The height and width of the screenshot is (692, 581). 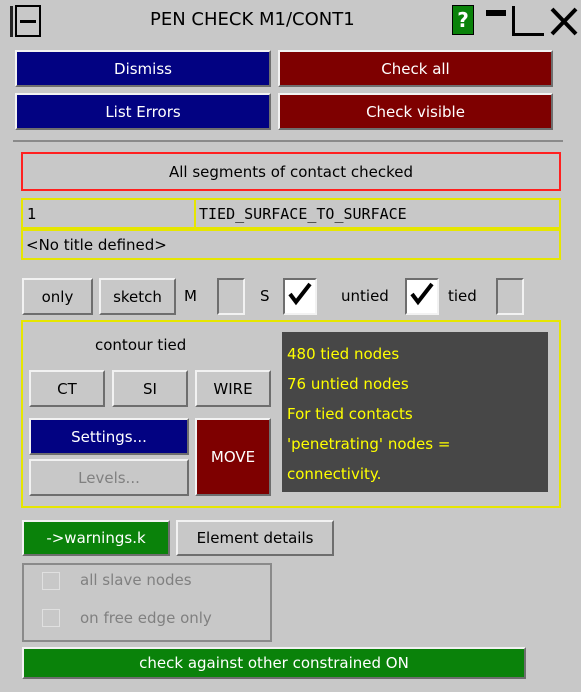 I want to click on s-checkbox, so click(x=300, y=296).